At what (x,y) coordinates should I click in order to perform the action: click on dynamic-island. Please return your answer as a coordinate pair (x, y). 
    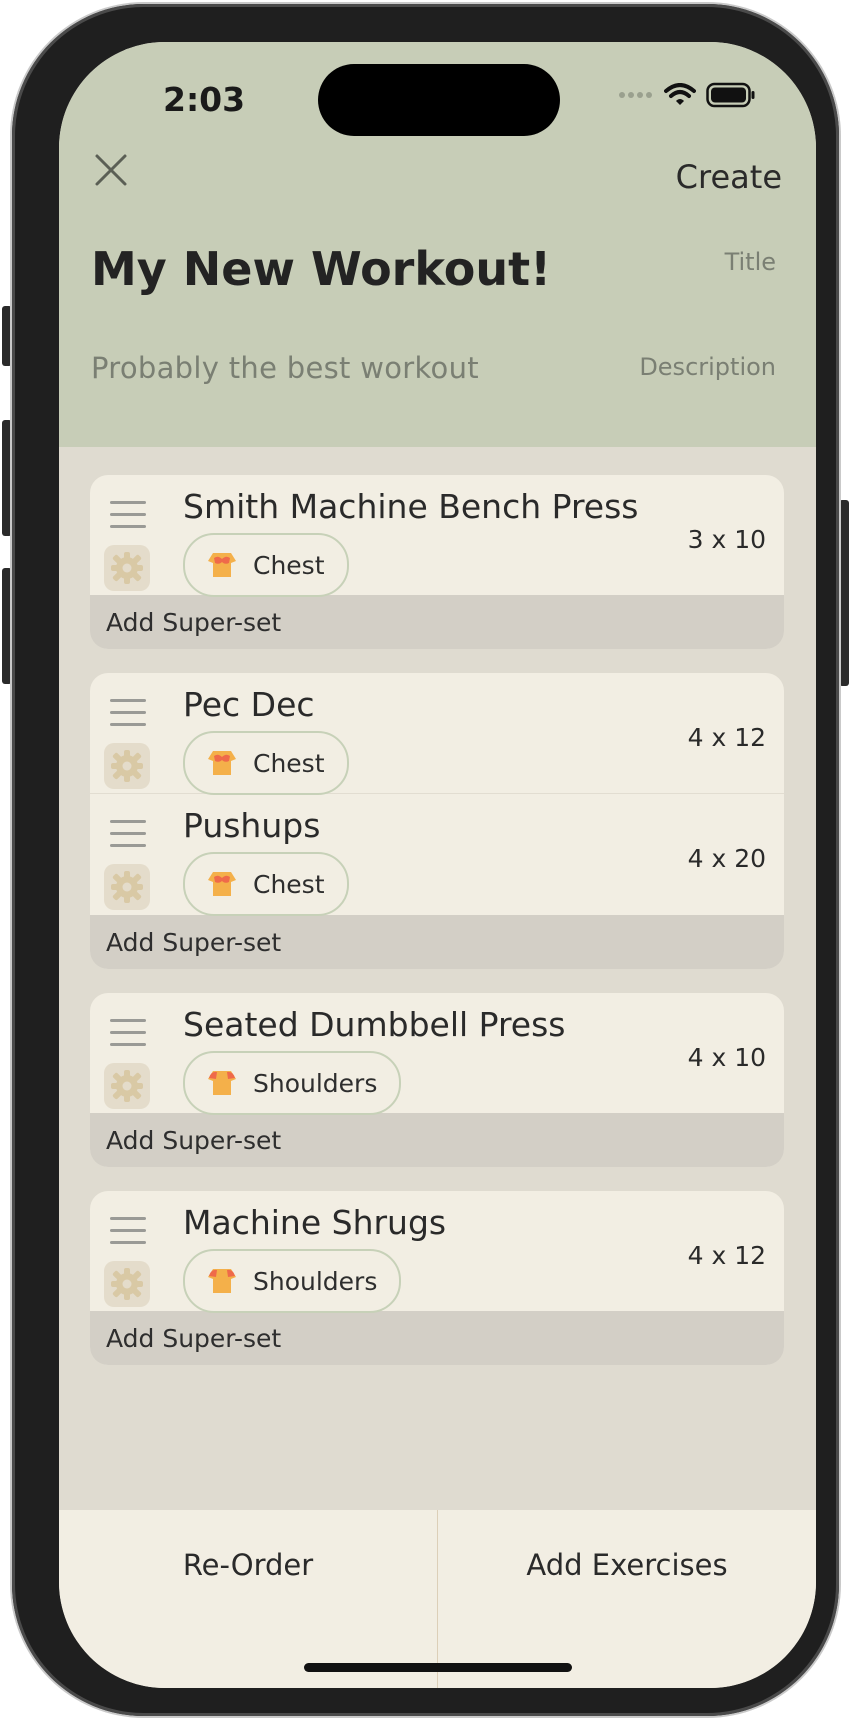
    Looking at the image, I should click on (439, 100).